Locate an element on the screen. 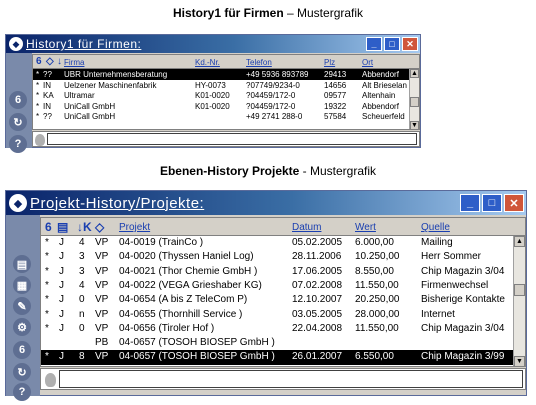 The height and width of the screenshot is (405, 536). history1-header: 6 ◇ ↓ Firma Kd.-Nr. Telefon Plz Ort is located at coordinates (226, 62).